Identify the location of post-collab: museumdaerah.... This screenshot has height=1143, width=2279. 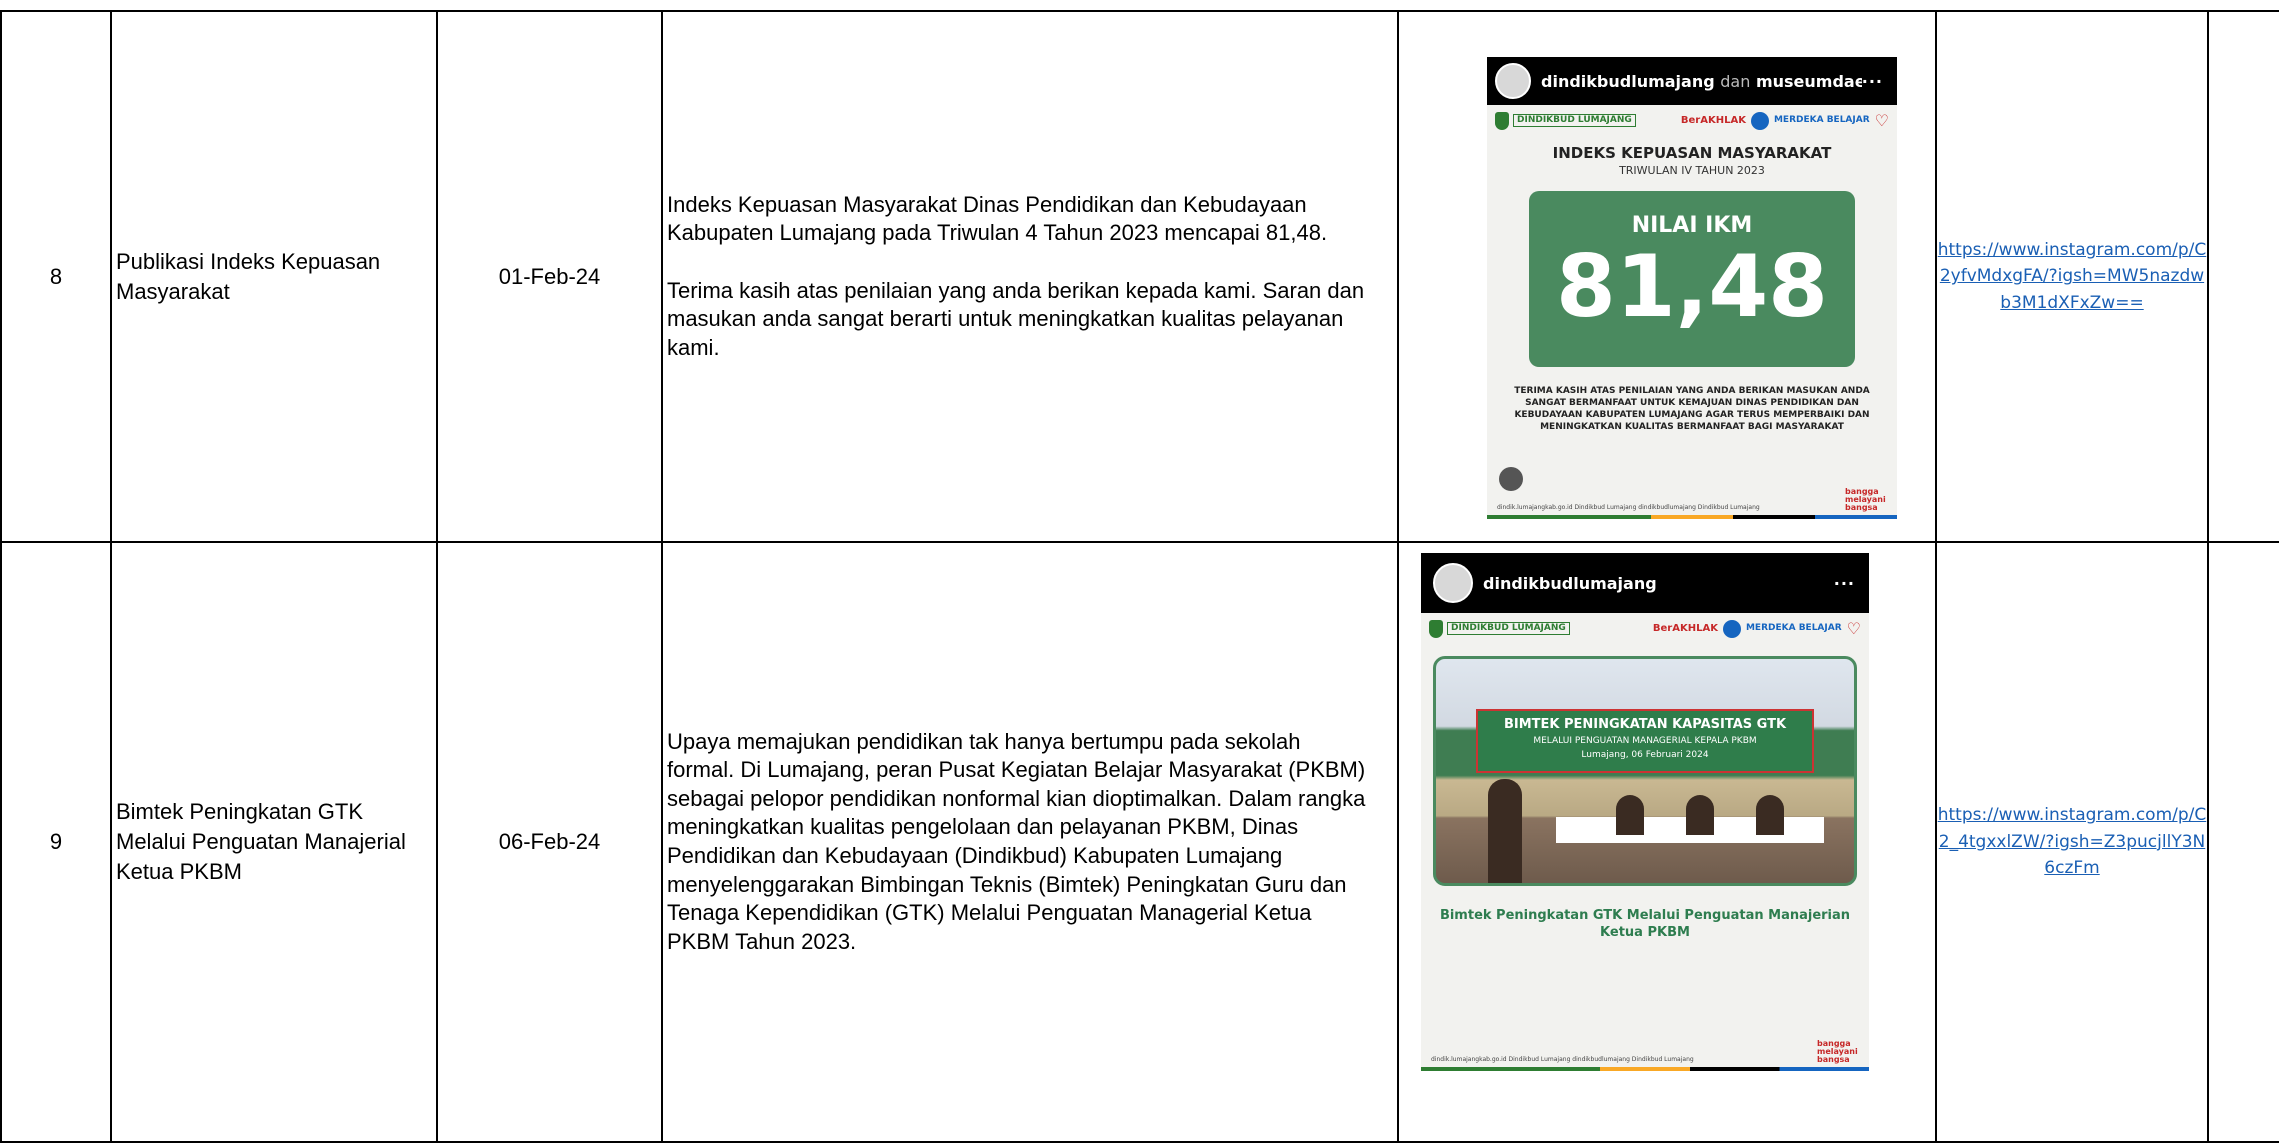
(1808, 81).